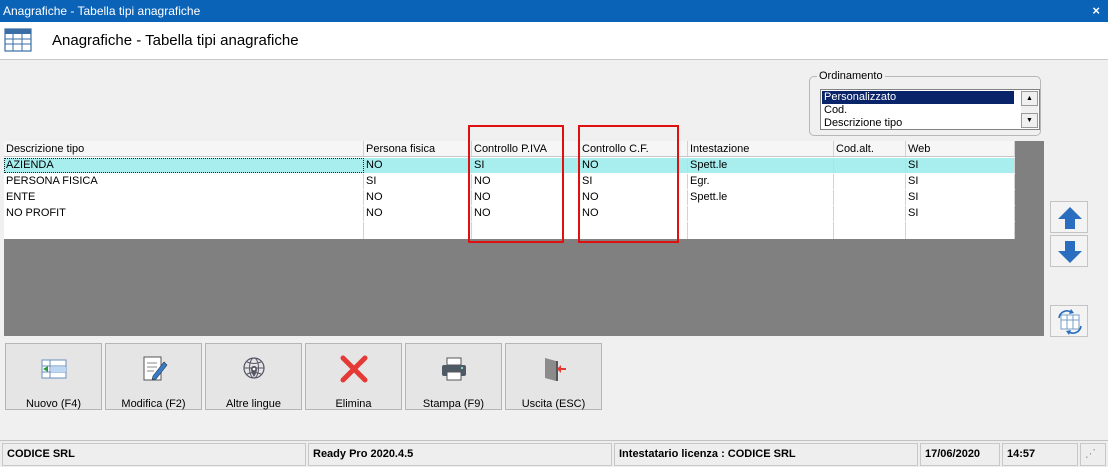 The image size is (1108, 467). I want to click on sort-option: Personalizzato, so click(918, 97).